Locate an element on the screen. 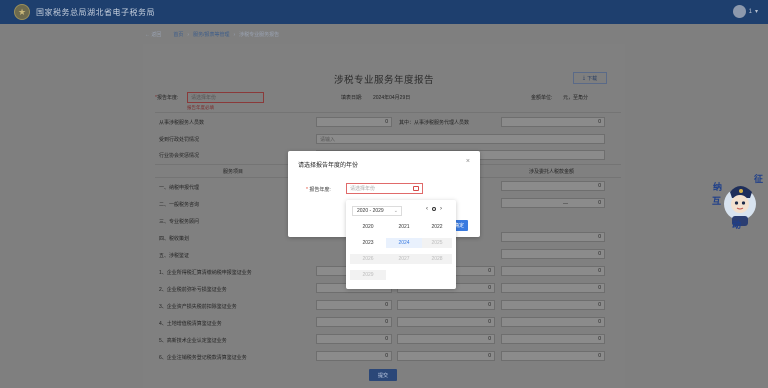 The width and height of the screenshot is (768, 388). year-option-2027: 2027 is located at coordinates (404, 259).